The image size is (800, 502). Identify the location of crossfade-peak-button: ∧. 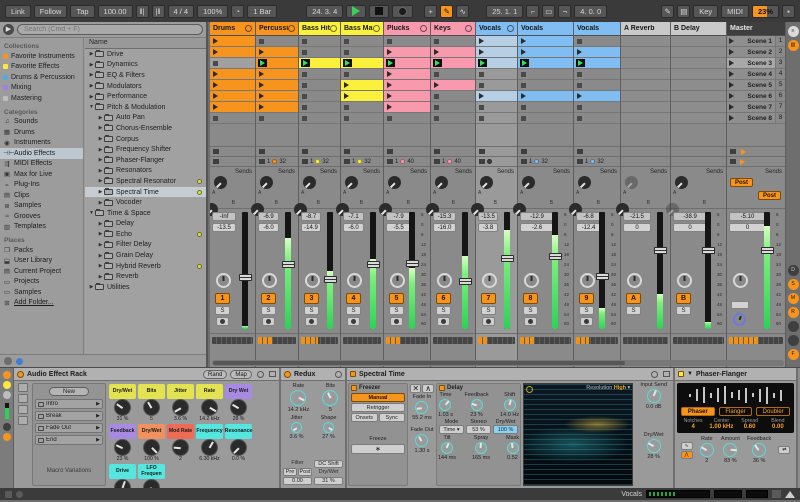
(428, 388).